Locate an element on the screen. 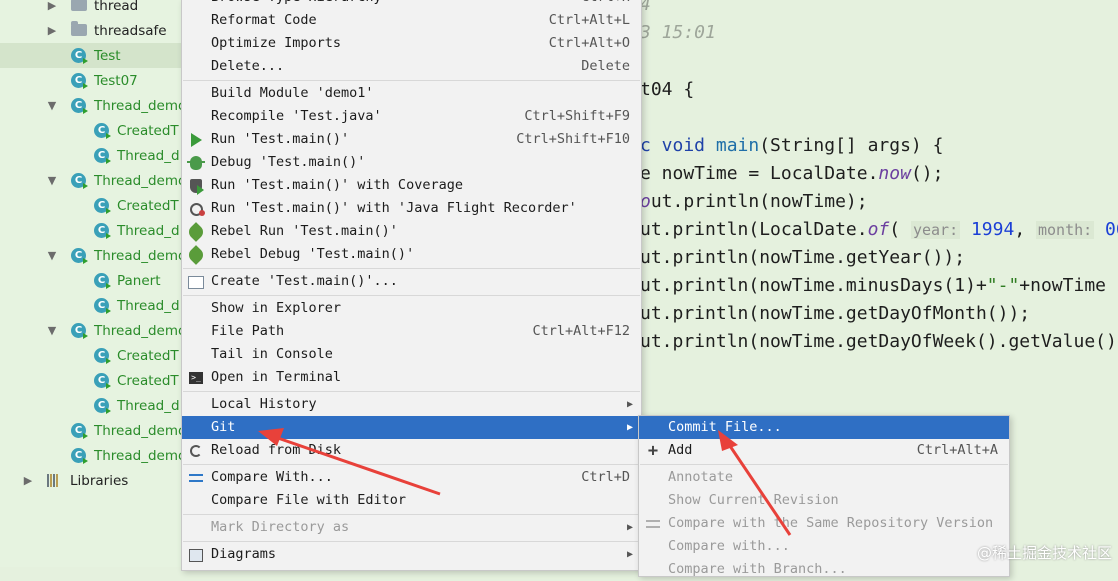 The height and width of the screenshot is (581, 1118). menu-open-in-terminal: >_ Open in Terminal is located at coordinates (411, 377).